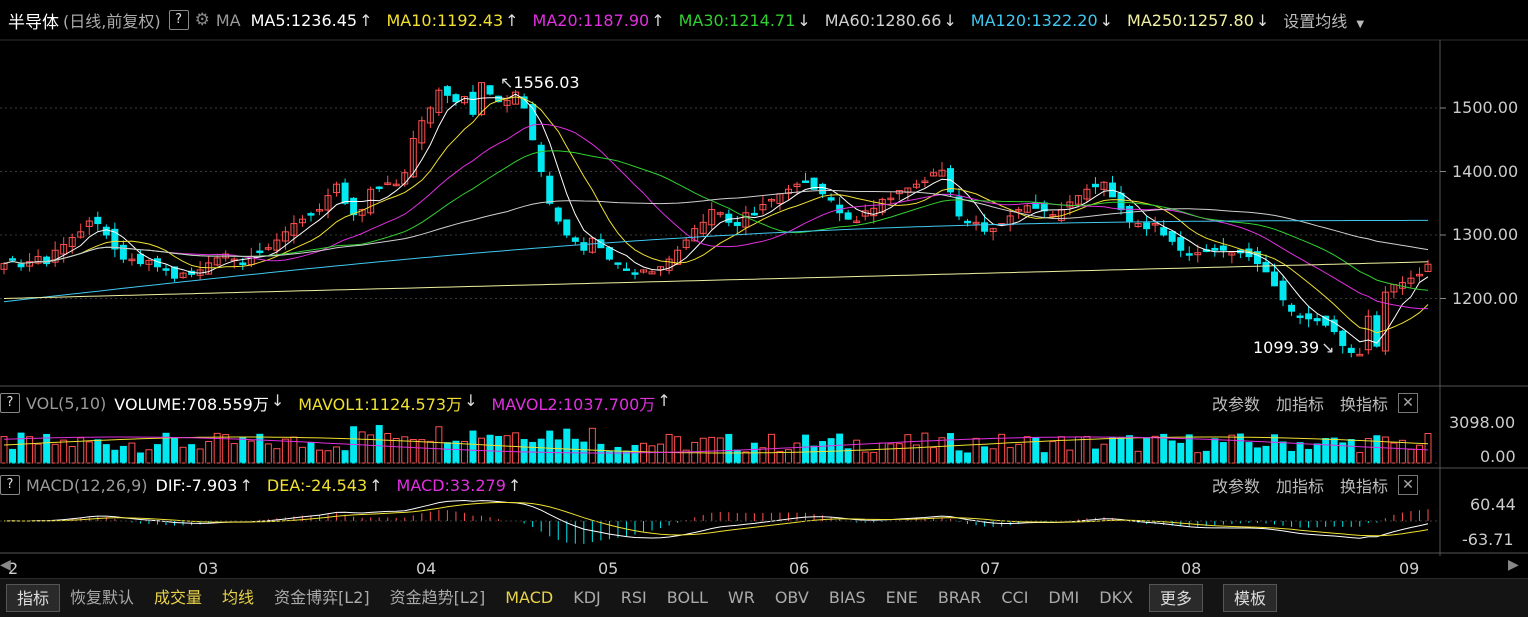  What do you see at coordinates (33, 598) in the screenshot?
I see `tab-0: 指标` at bounding box center [33, 598].